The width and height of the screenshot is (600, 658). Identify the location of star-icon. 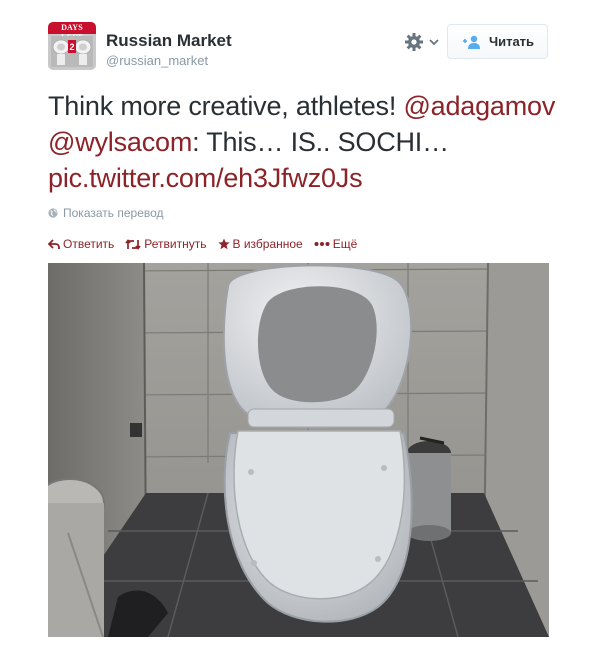
(223, 244).